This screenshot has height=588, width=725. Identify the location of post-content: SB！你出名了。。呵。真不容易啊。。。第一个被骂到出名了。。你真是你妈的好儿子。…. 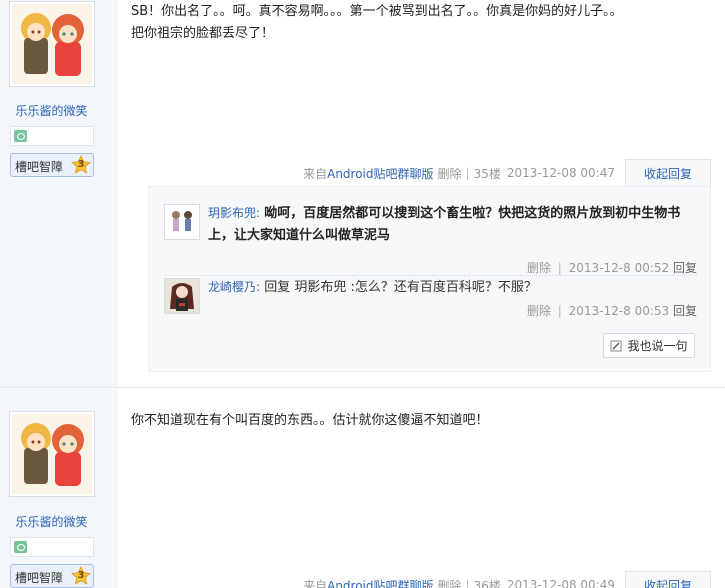
(416, 23).